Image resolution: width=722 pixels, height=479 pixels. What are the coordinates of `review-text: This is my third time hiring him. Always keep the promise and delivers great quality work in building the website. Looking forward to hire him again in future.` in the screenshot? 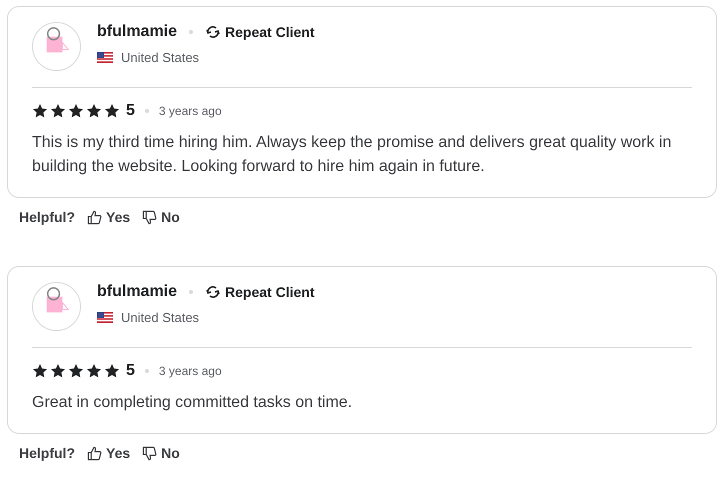 It's located at (352, 155).